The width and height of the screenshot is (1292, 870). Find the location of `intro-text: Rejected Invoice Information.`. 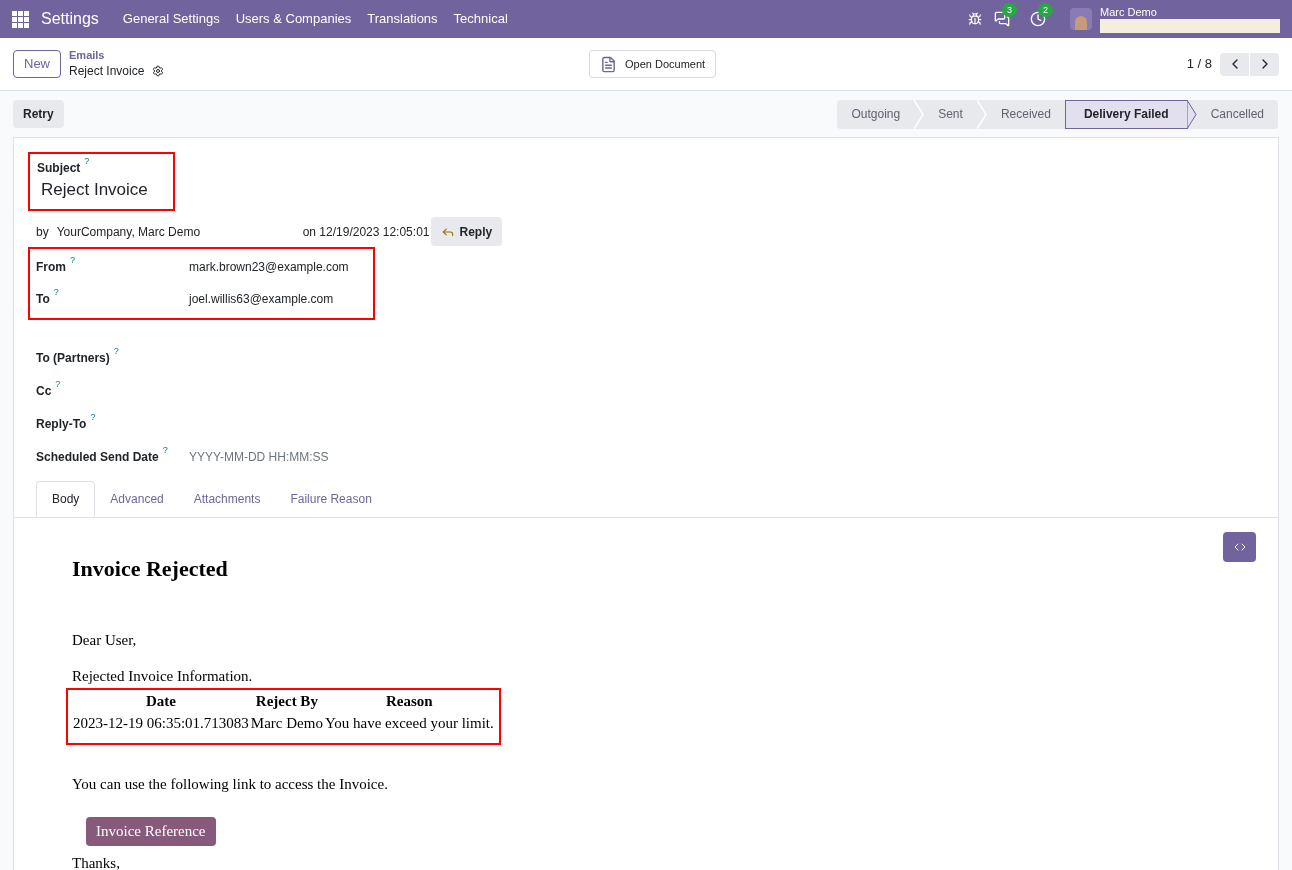

intro-text: Rejected Invoice Information. is located at coordinates (162, 676).